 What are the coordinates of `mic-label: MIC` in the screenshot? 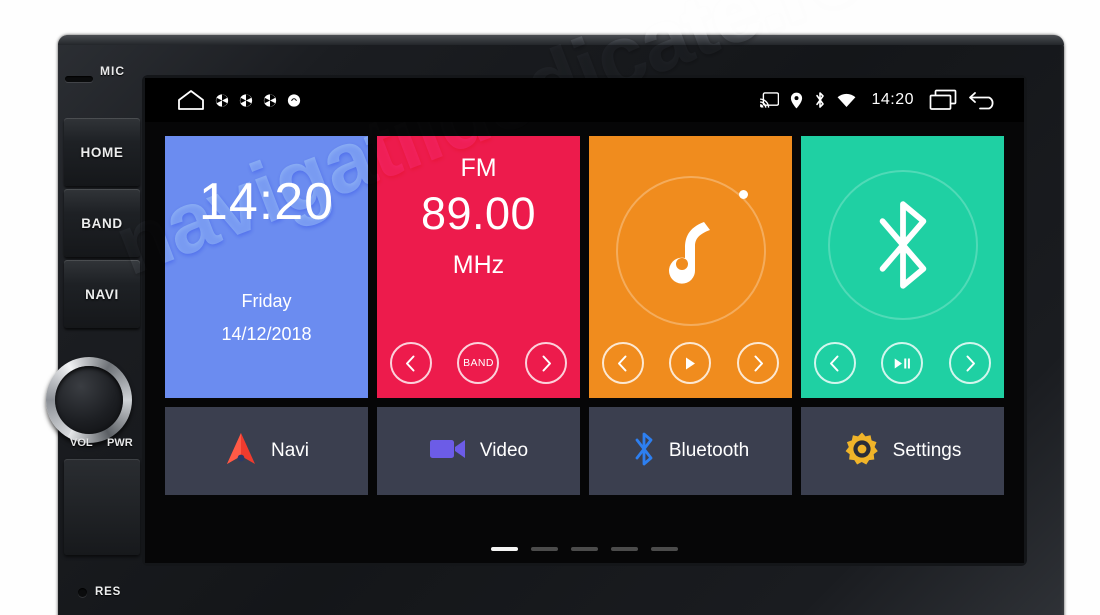 It's located at (112, 71).